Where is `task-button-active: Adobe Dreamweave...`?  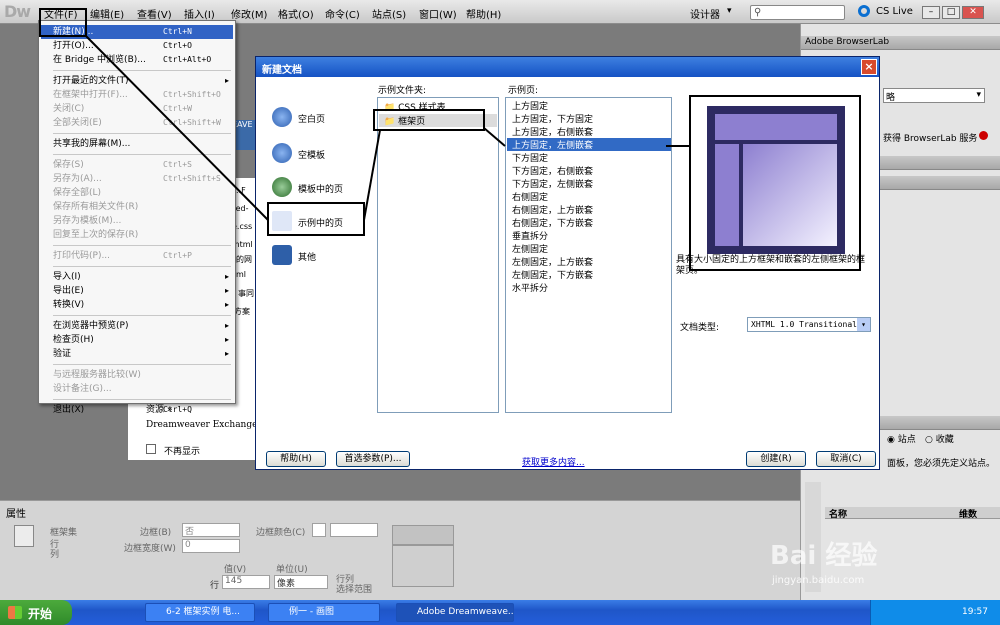
task-button-active: Adobe Dreamweave... is located at coordinates (455, 612).